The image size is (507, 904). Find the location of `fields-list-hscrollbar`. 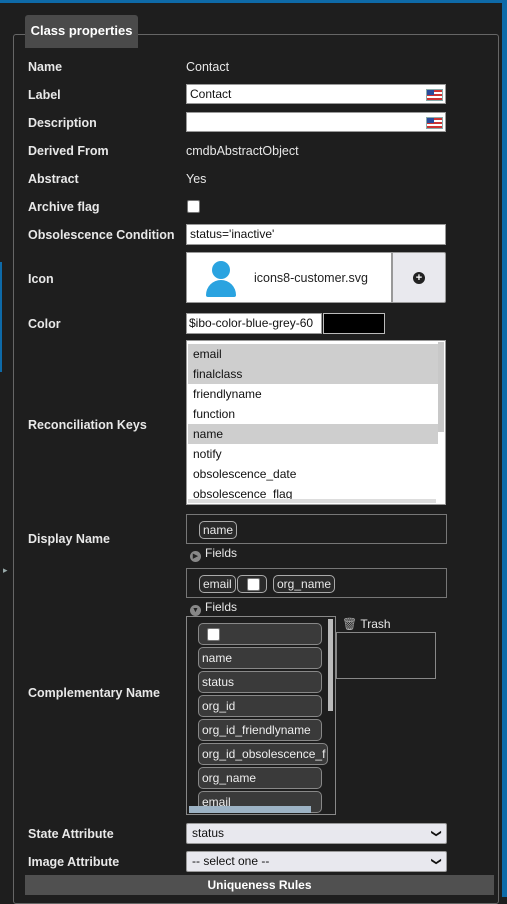

fields-list-hscrollbar is located at coordinates (250, 809).